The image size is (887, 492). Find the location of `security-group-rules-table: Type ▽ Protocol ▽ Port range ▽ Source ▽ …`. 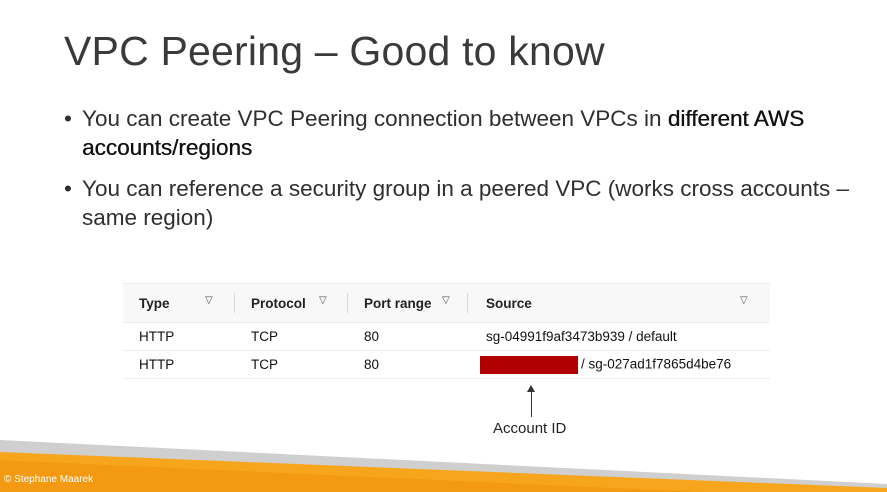

security-group-rules-table: Type ▽ Protocol ▽ Port range ▽ Source ▽ … is located at coordinates (446, 331).